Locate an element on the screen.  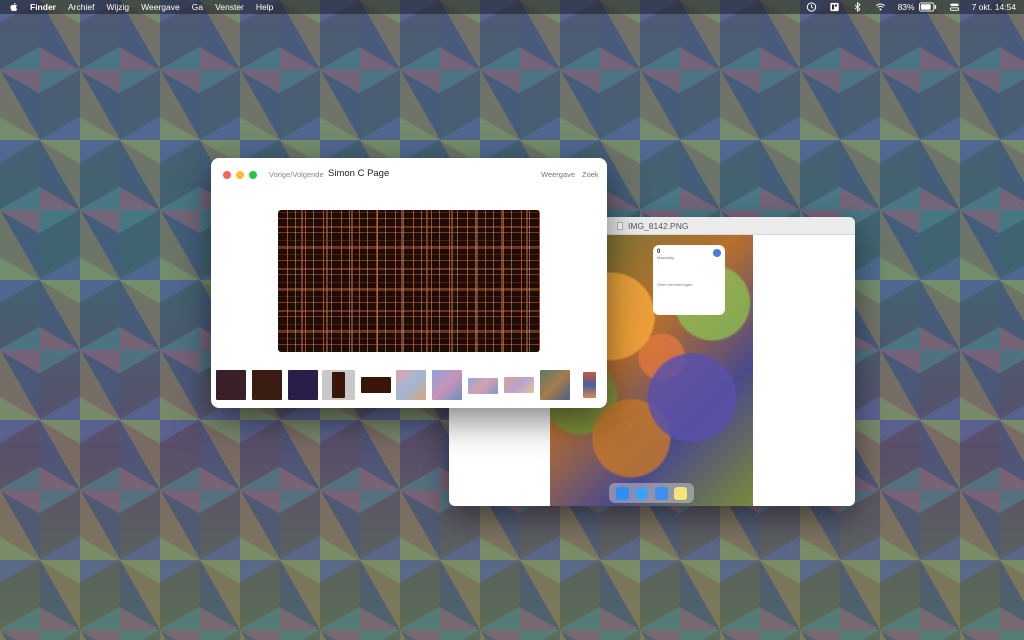
window-title: IMG_8142.PNG is located at coordinates (658, 225).